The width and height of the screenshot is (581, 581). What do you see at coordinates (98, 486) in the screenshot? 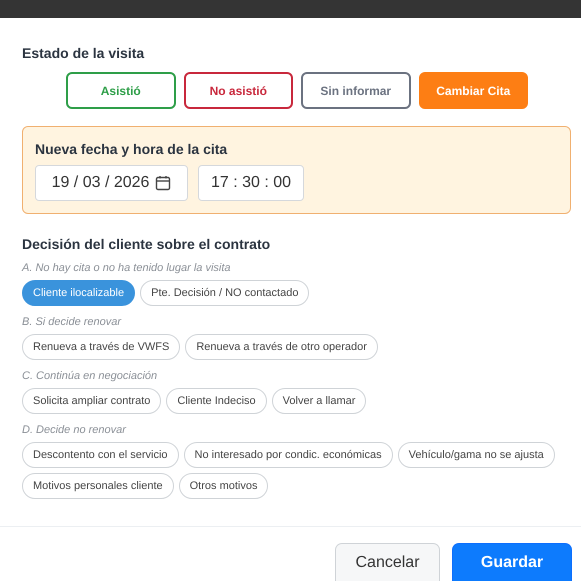
I see `option-chip: Motivos personales cliente` at bounding box center [98, 486].